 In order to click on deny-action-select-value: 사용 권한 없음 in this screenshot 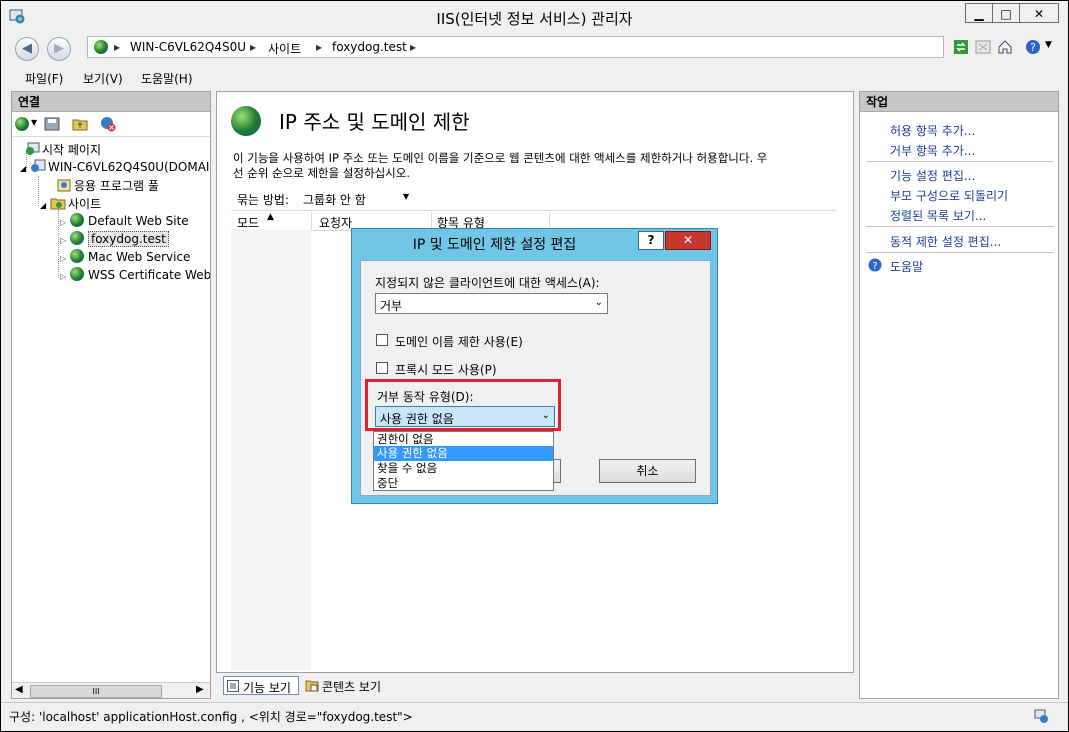, I will do `click(417, 419)`.